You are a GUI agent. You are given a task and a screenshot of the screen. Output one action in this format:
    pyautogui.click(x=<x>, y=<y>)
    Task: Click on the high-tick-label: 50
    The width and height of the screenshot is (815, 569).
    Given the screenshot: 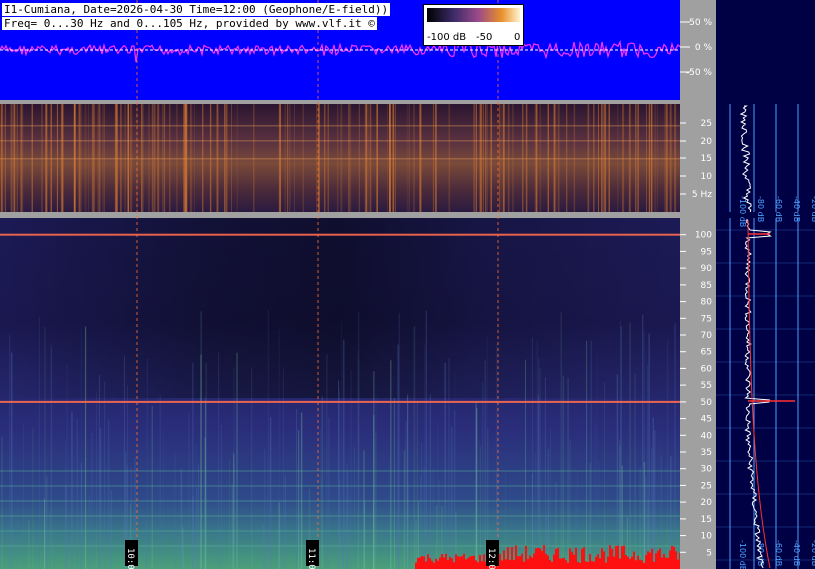 What is the action you would take?
    pyautogui.click(x=707, y=403)
    